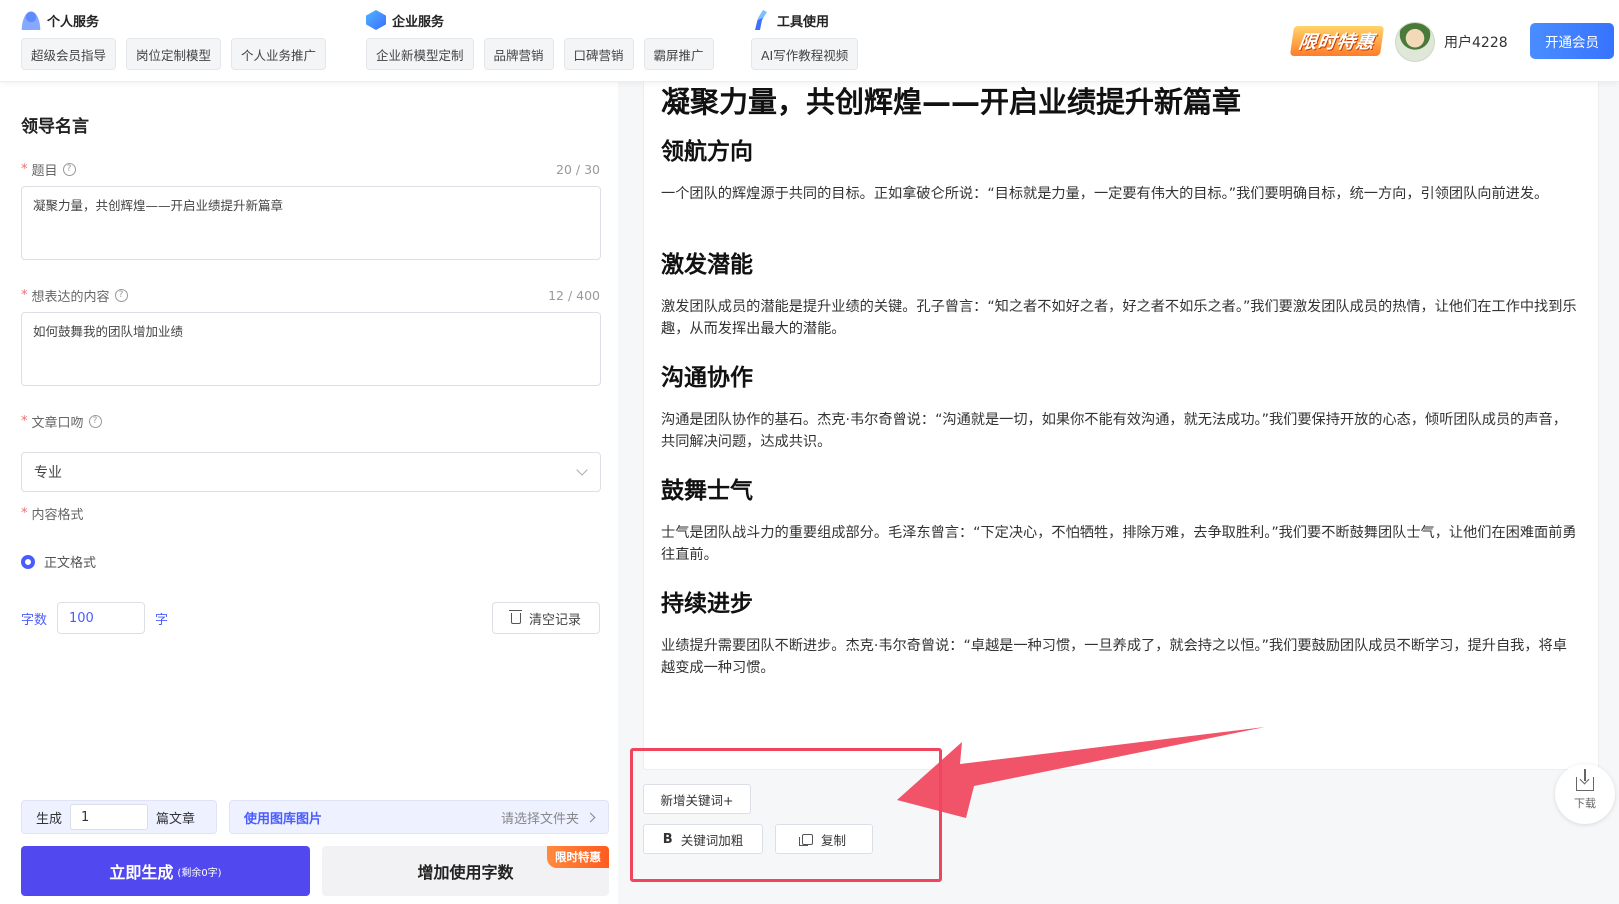 The width and height of the screenshot is (1619, 904). What do you see at coordinates (420, 54) in the screenshot?
I see `nav-btn-enterprise-model: 企业新模型定制` at bounding box center [420, 54].